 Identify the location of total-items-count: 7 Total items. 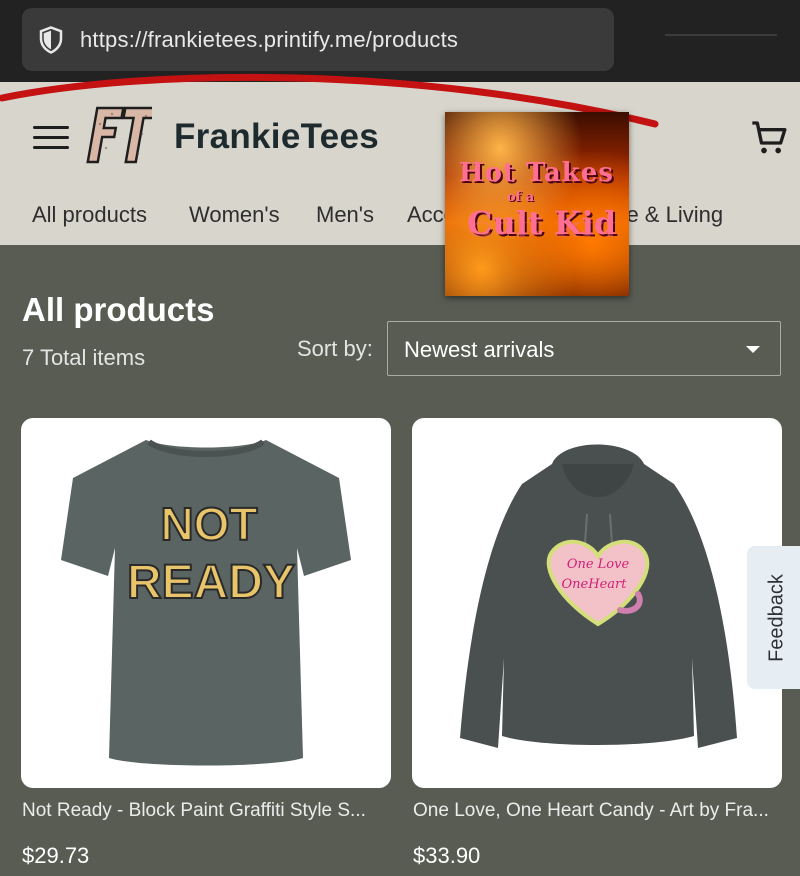
(84, 357).